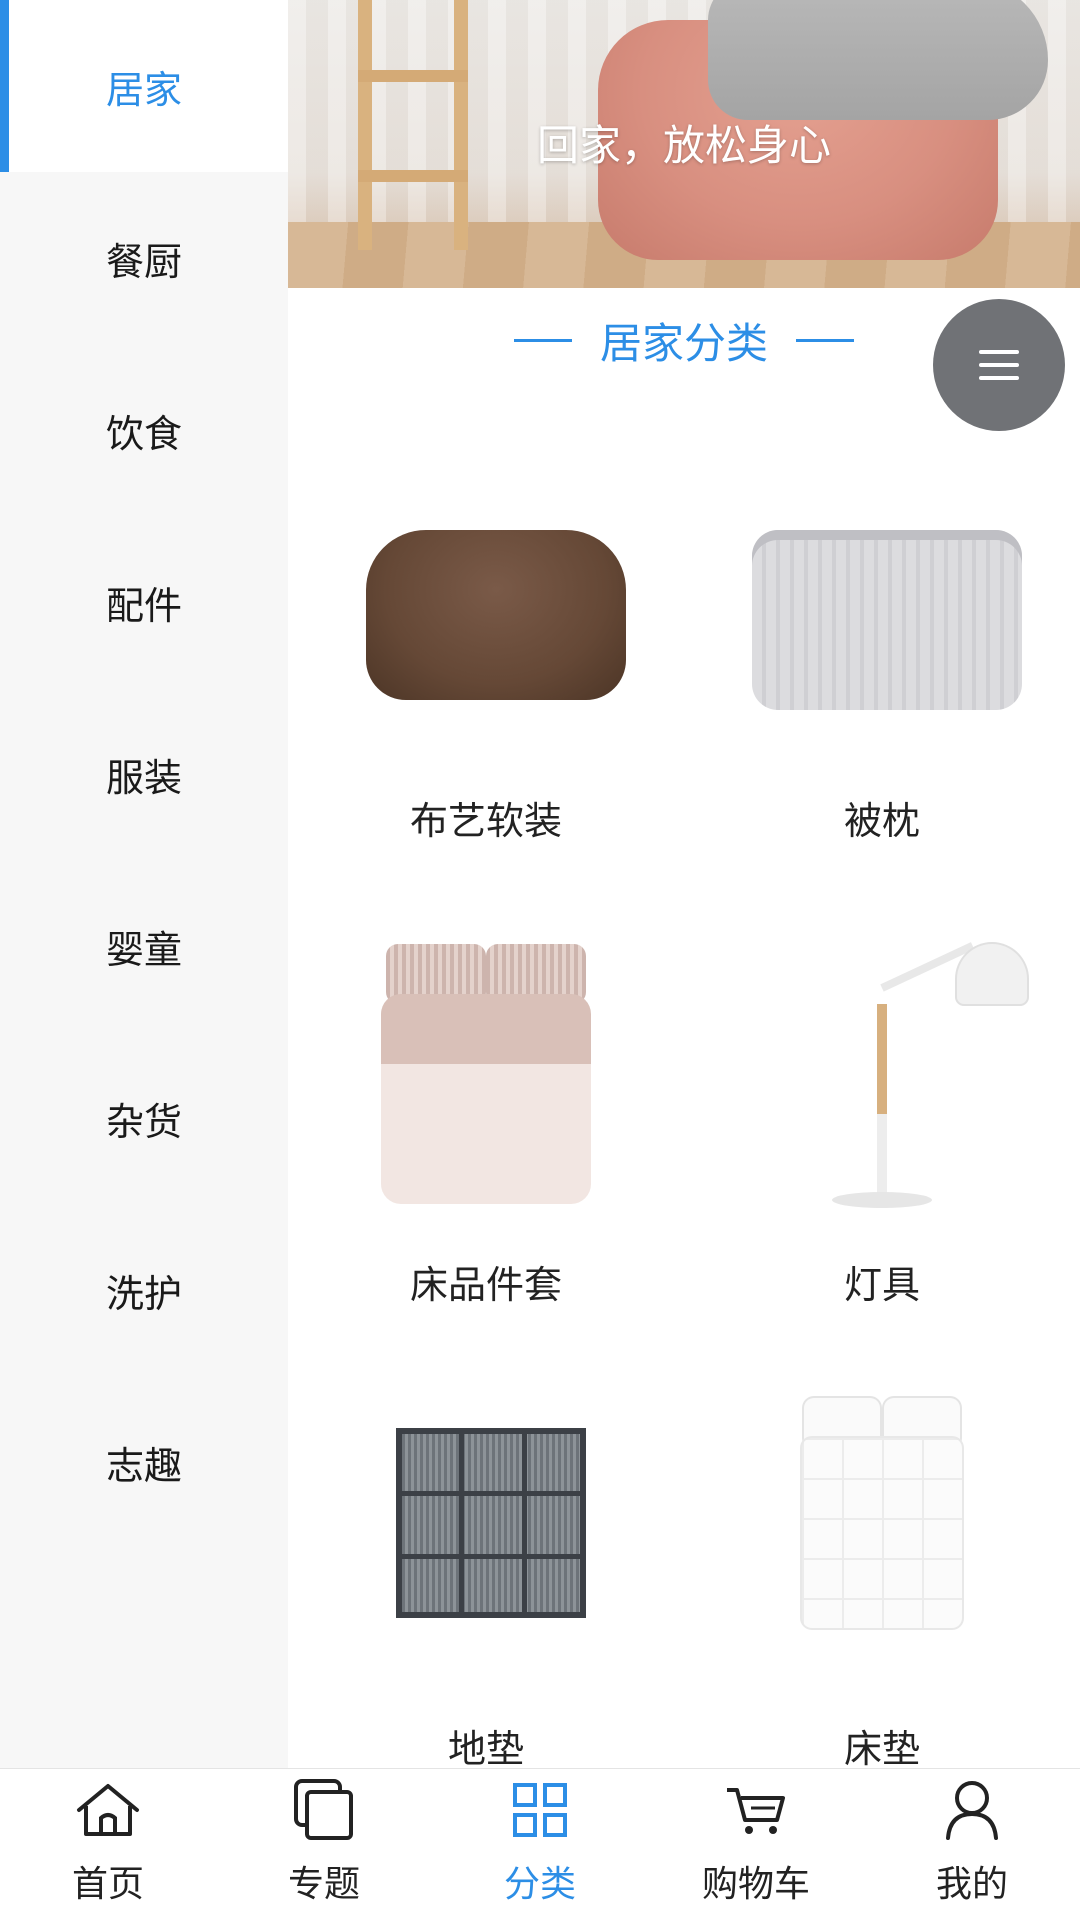 Image resolution: width=1080 pixels, height=1920 pixels. What do you see at coordinates (486, 1064) in the screenshot?
I see `bedding-set-image` at bounding box center [486, 1064].